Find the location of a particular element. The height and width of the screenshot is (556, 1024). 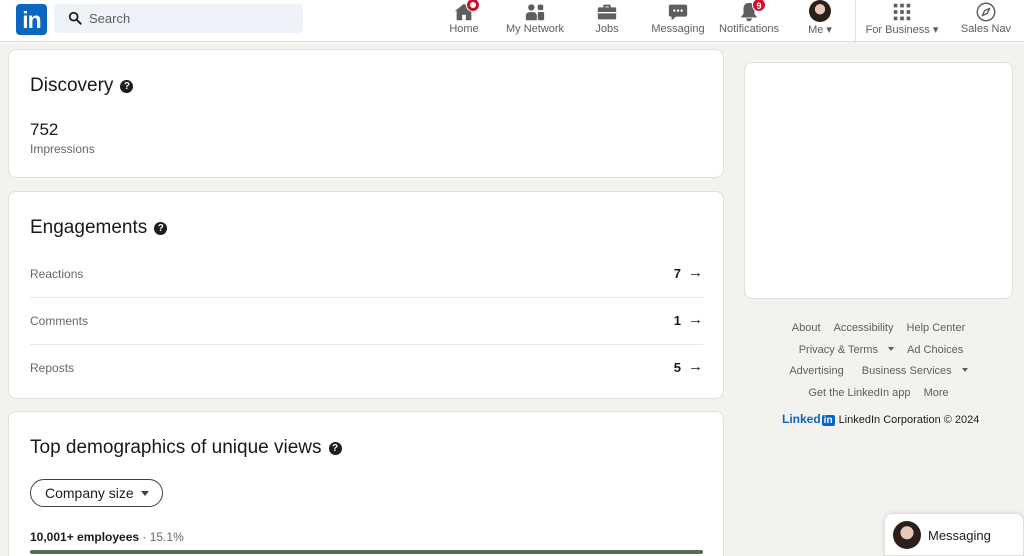

nav-my-network: My Network is located at coordinates (535, 21).